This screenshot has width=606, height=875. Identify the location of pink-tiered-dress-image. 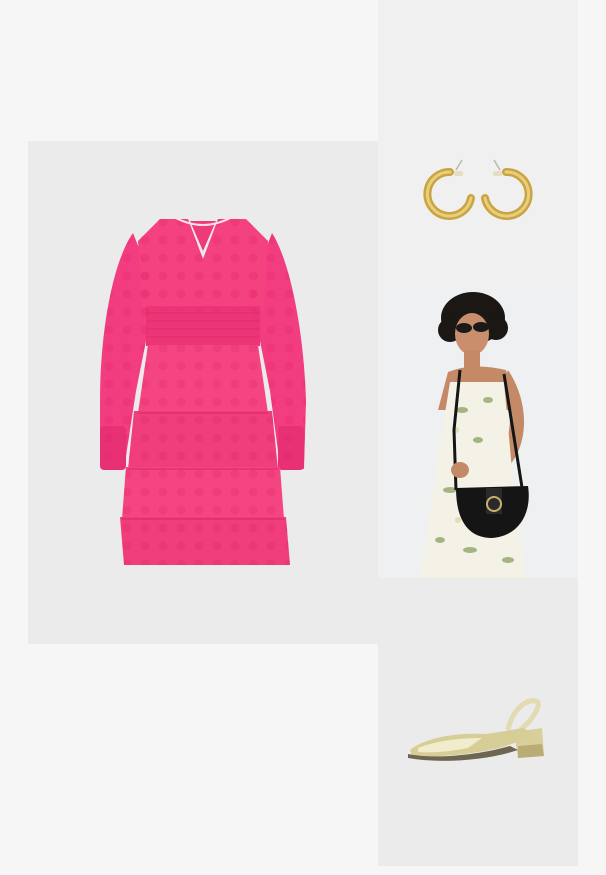
(203, 390).